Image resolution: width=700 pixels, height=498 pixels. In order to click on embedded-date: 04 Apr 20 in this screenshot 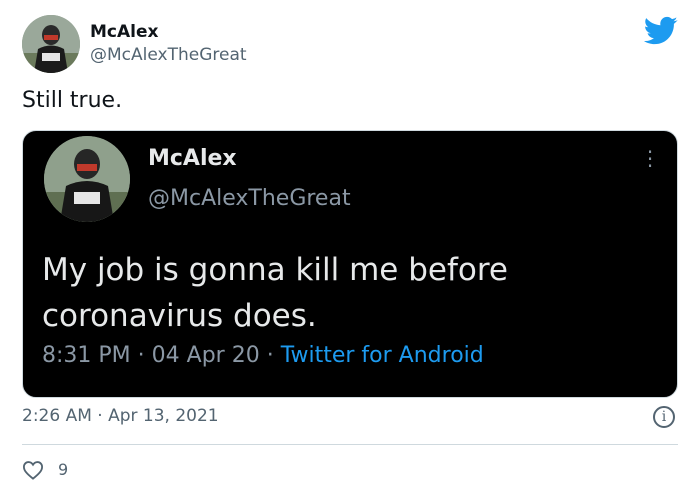, I will do `click(205, 355)`.